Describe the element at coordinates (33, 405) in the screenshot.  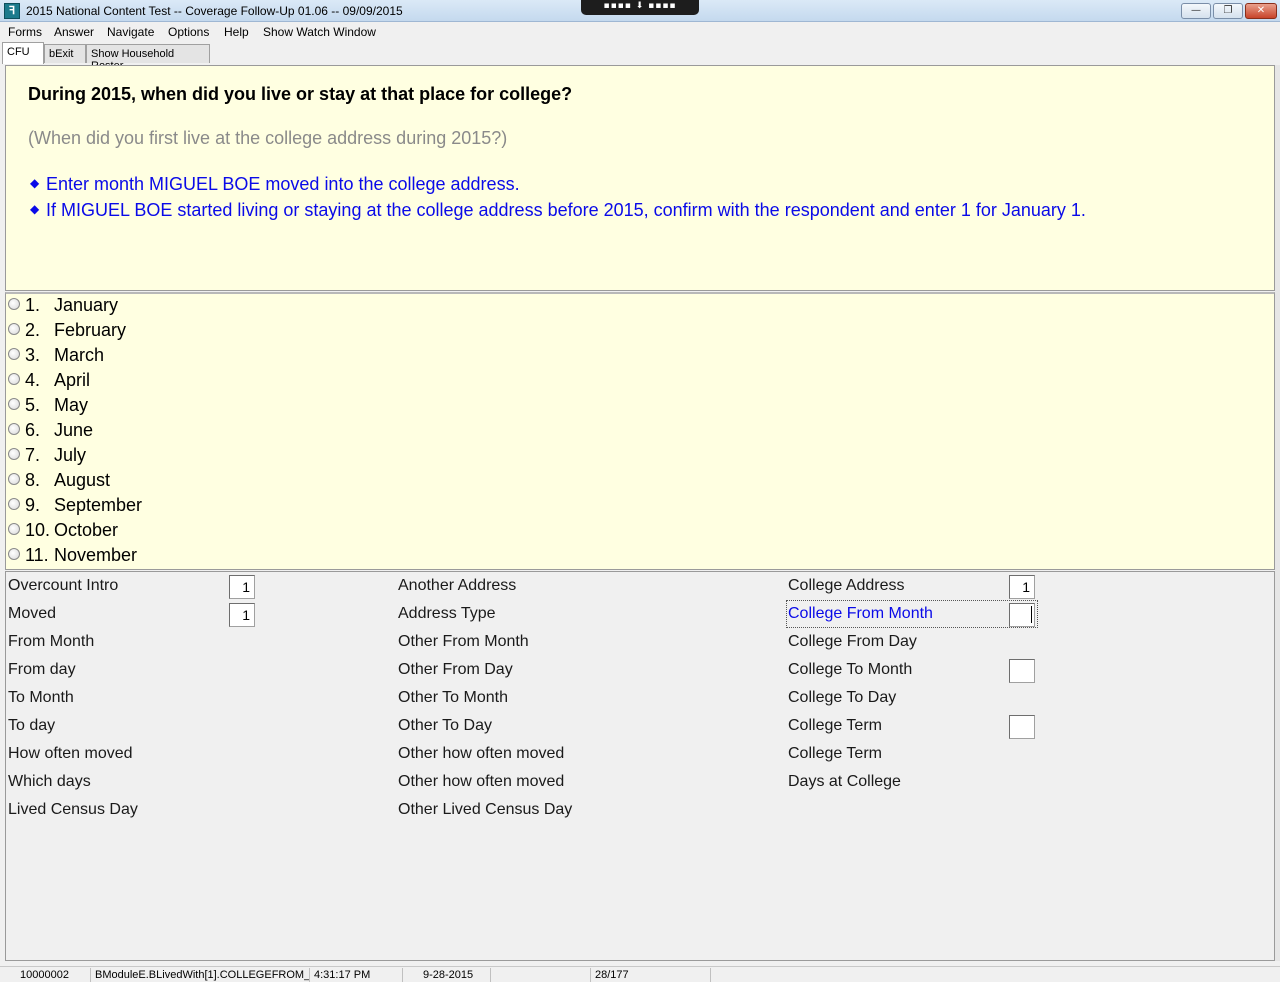
I see `answer-code: 5.` at that location.